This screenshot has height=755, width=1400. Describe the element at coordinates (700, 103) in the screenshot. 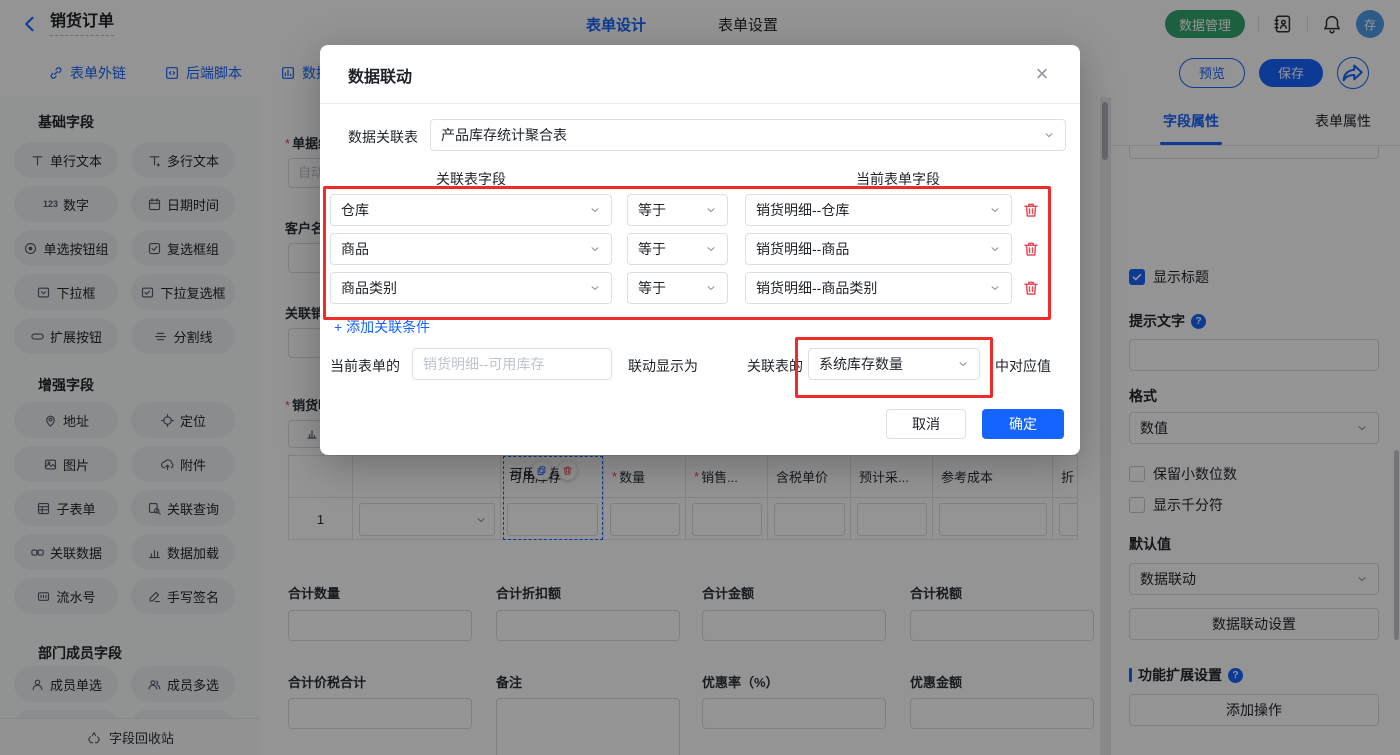

I see `divider` at that location.